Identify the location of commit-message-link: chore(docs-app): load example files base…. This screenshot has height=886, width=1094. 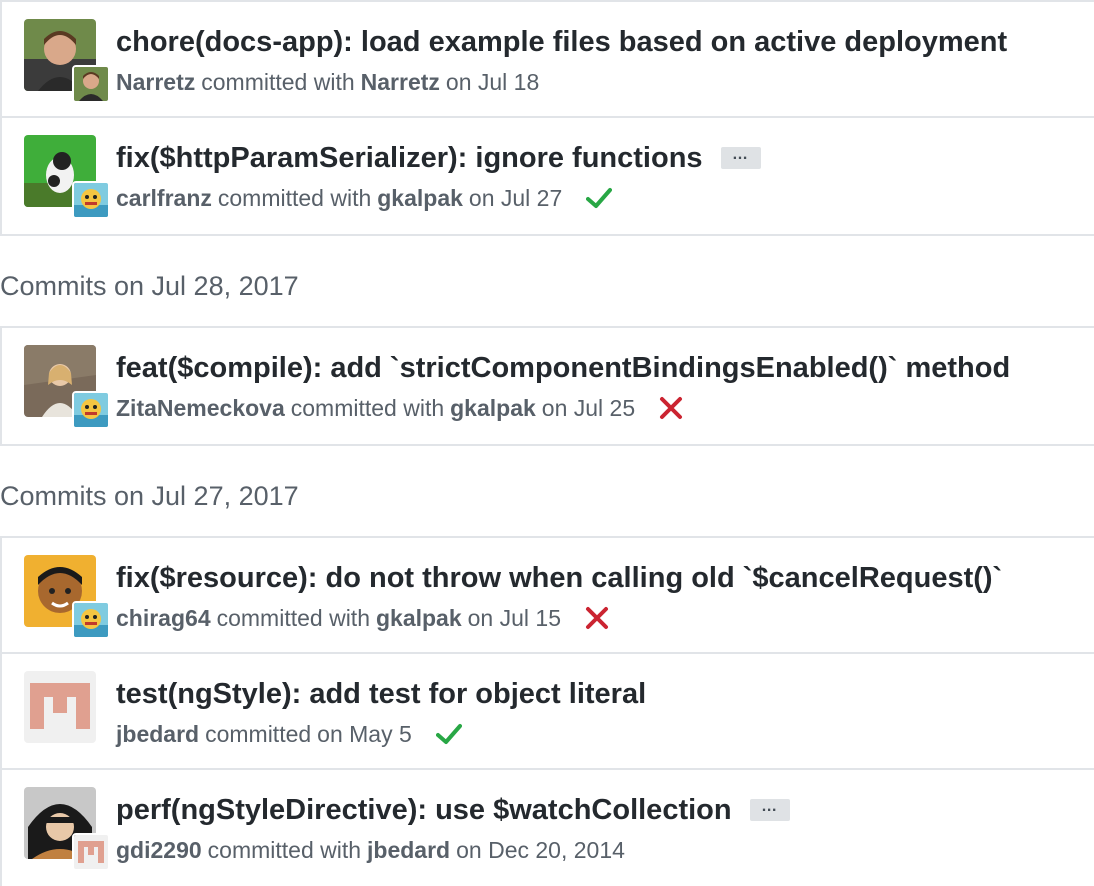
(561, 42).